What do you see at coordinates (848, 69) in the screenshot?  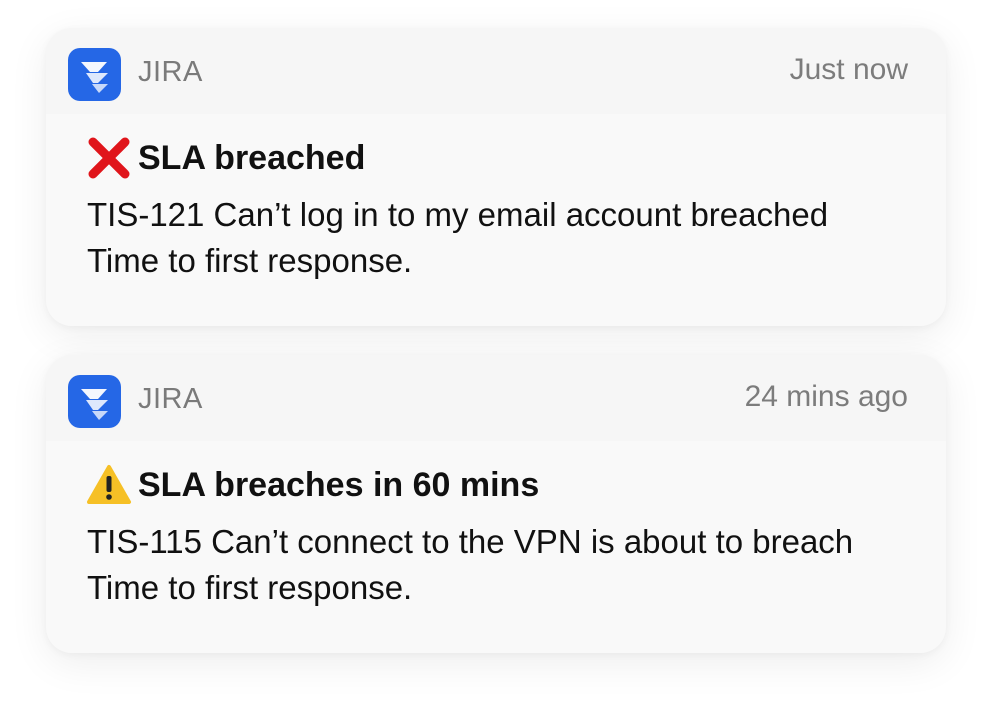 I see `timestamp: Just now` at bounding box center [848, 69].